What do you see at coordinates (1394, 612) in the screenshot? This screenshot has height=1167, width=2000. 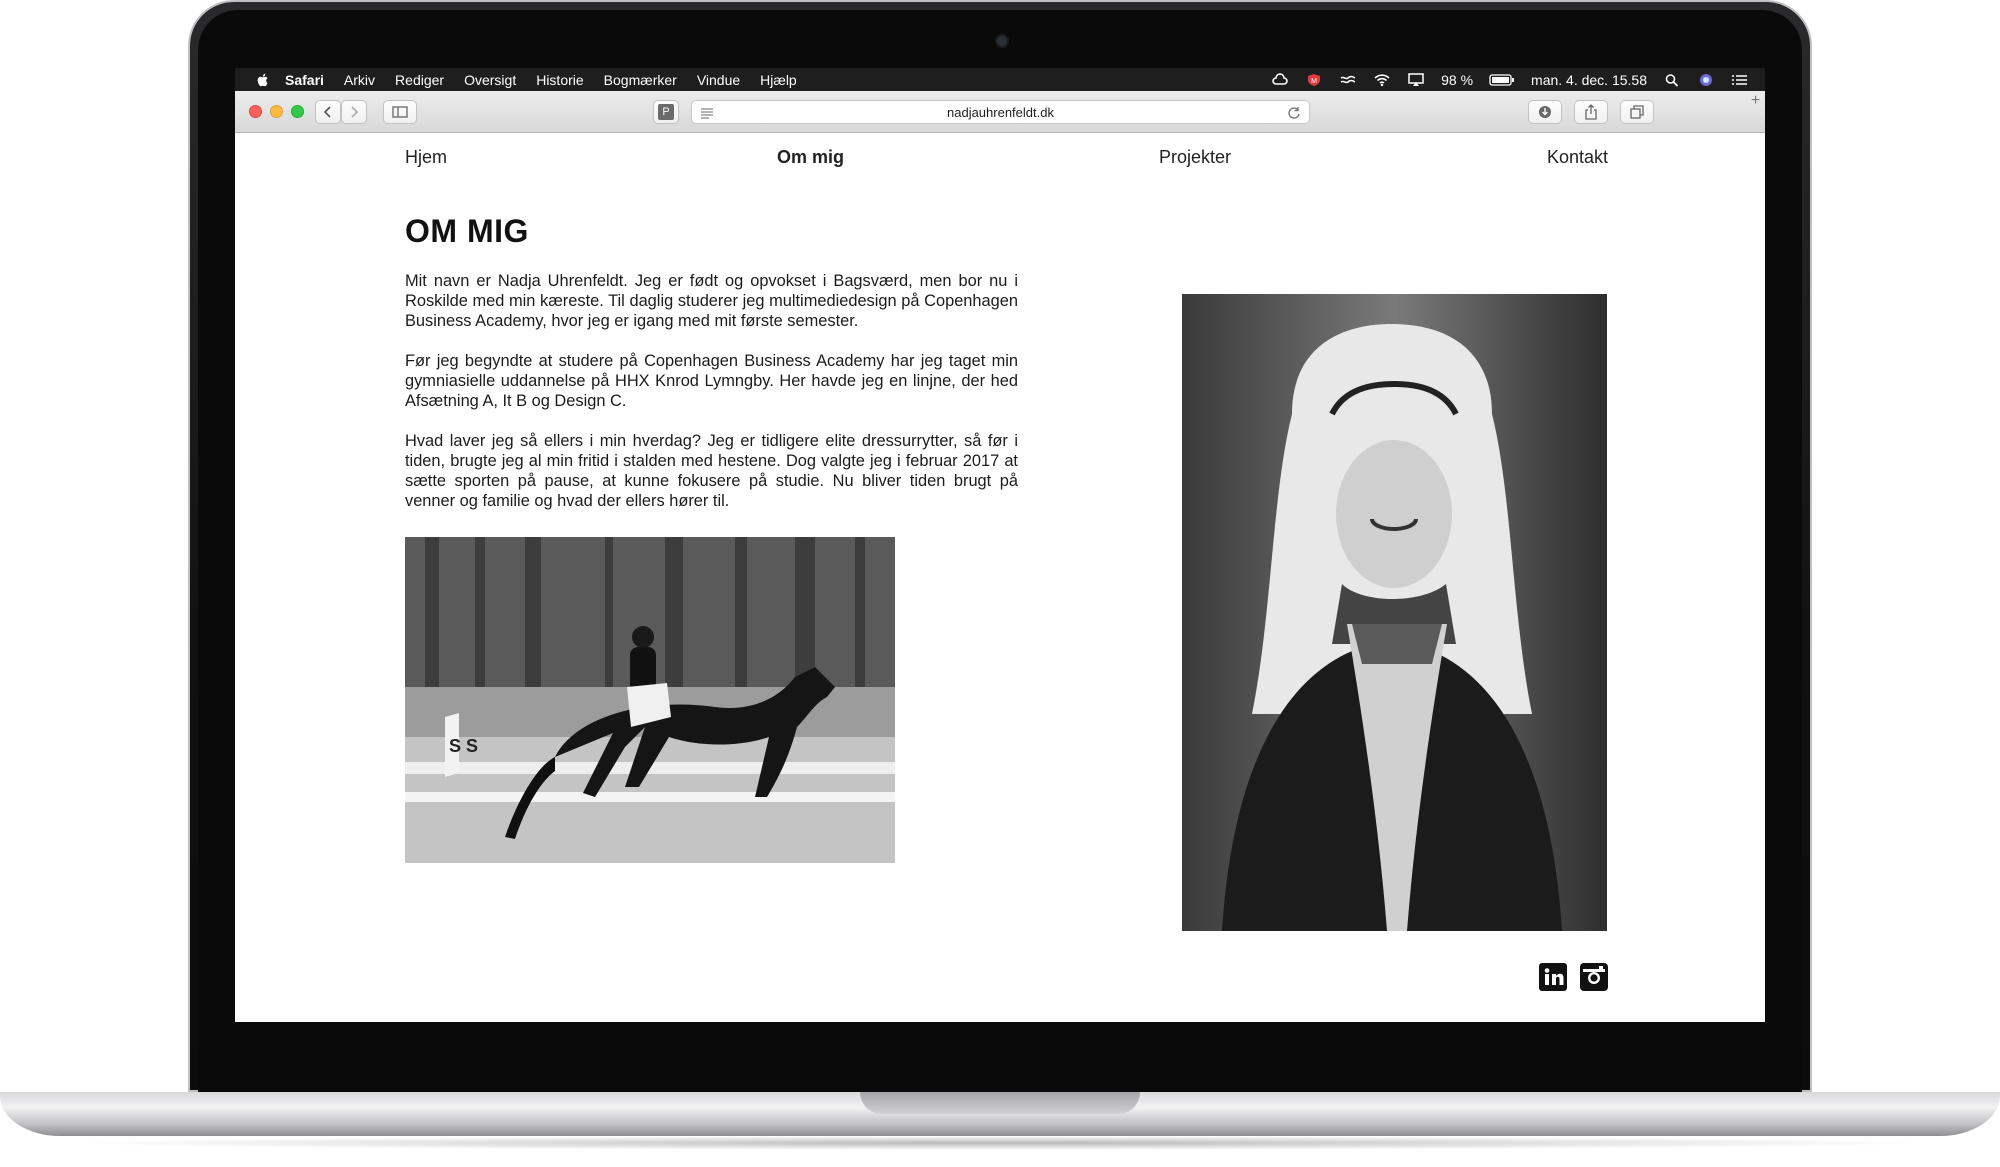 I see `portrait-photo` at bounding box center [1394, 612].